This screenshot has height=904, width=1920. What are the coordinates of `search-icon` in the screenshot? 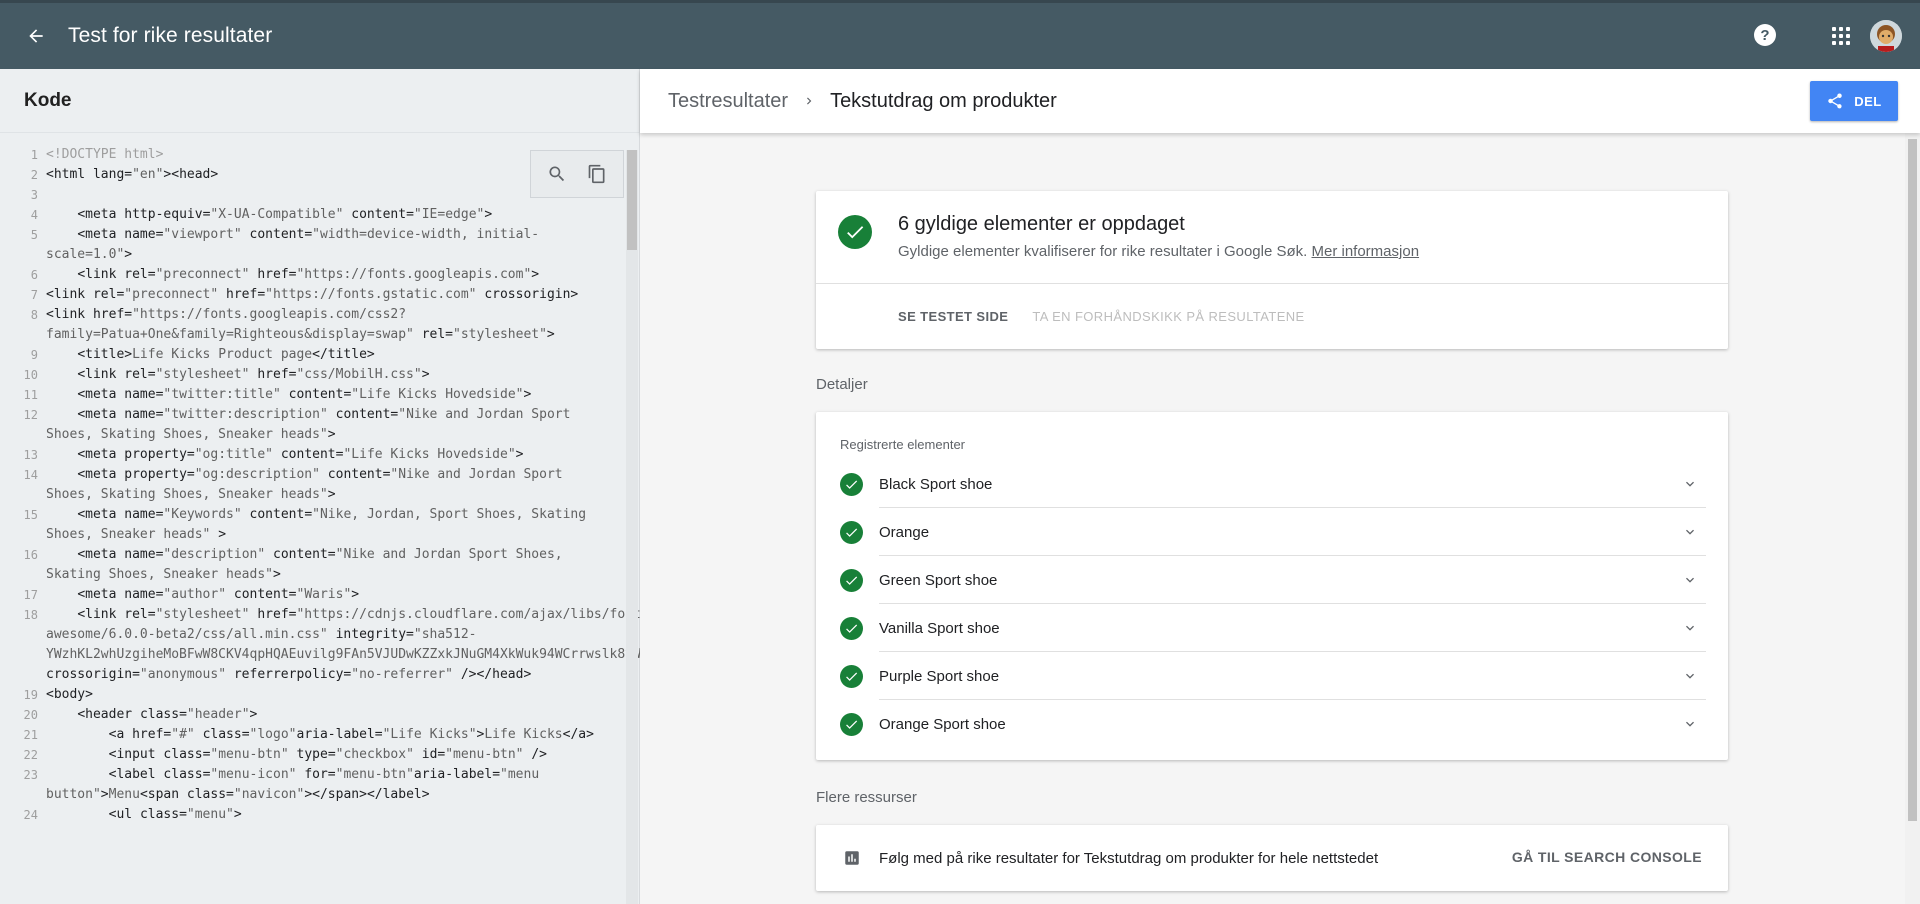 It's located at (557, 174).